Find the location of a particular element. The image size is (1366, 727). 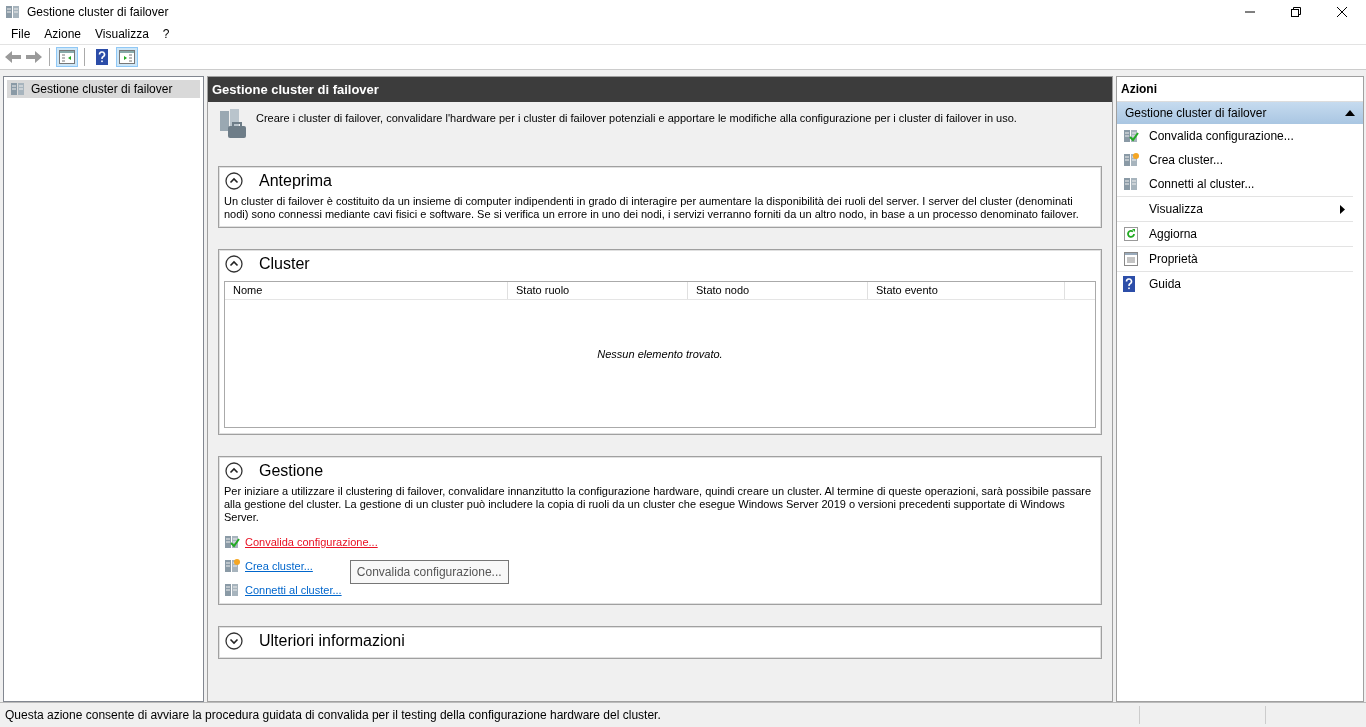

close-icon is located at coordinates (1342, 11).